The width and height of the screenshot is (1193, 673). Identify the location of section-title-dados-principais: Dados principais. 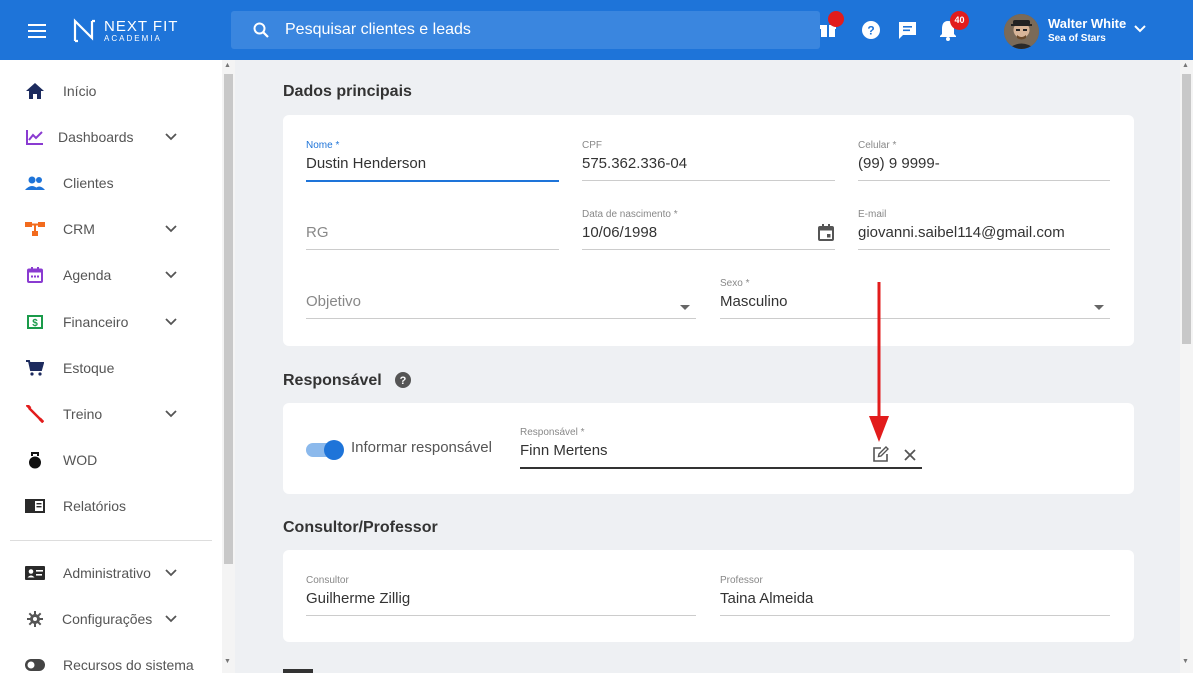
(347, 91).